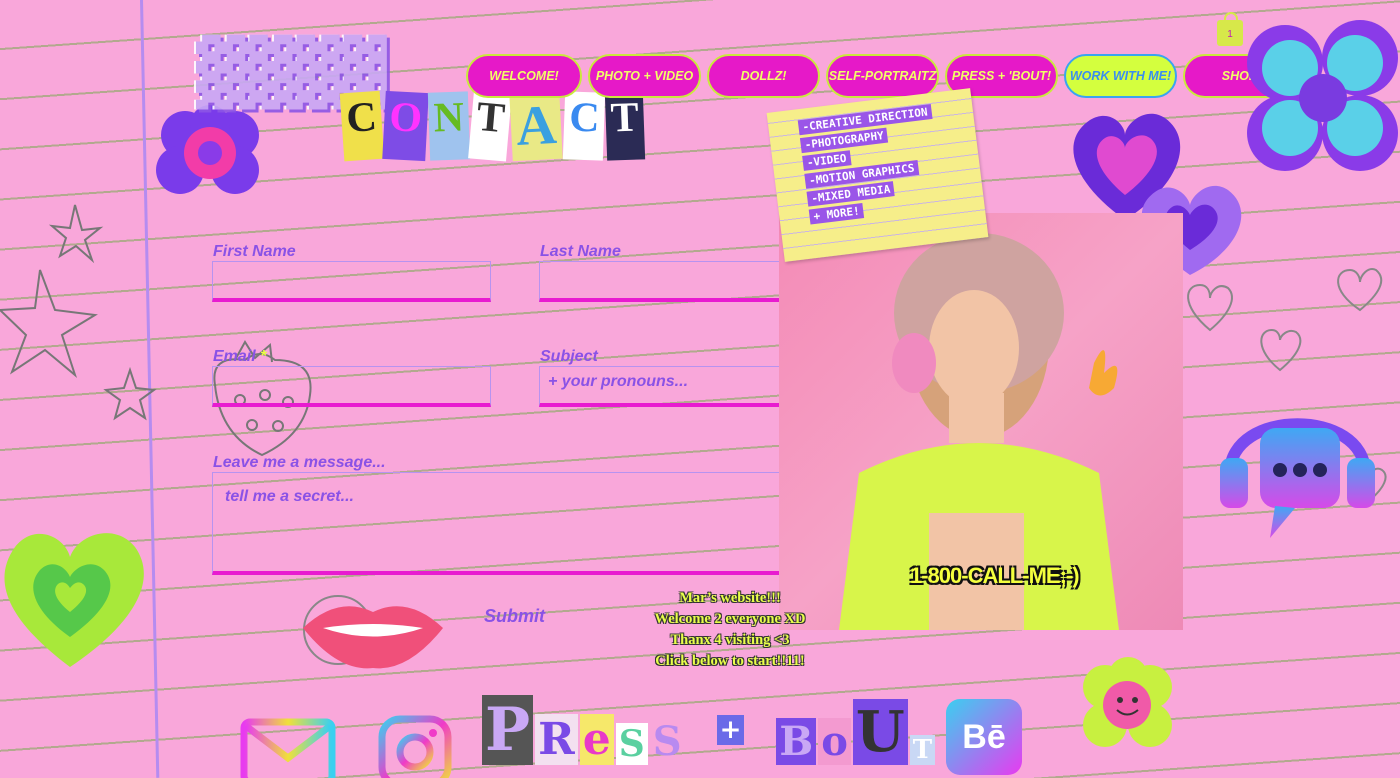 The image size is (1400, 778). What do you see at coordinates (730, 661) in the screenshot?
I see `welcome-line: Click below to start!!11!` at bounding box center [730, 661].